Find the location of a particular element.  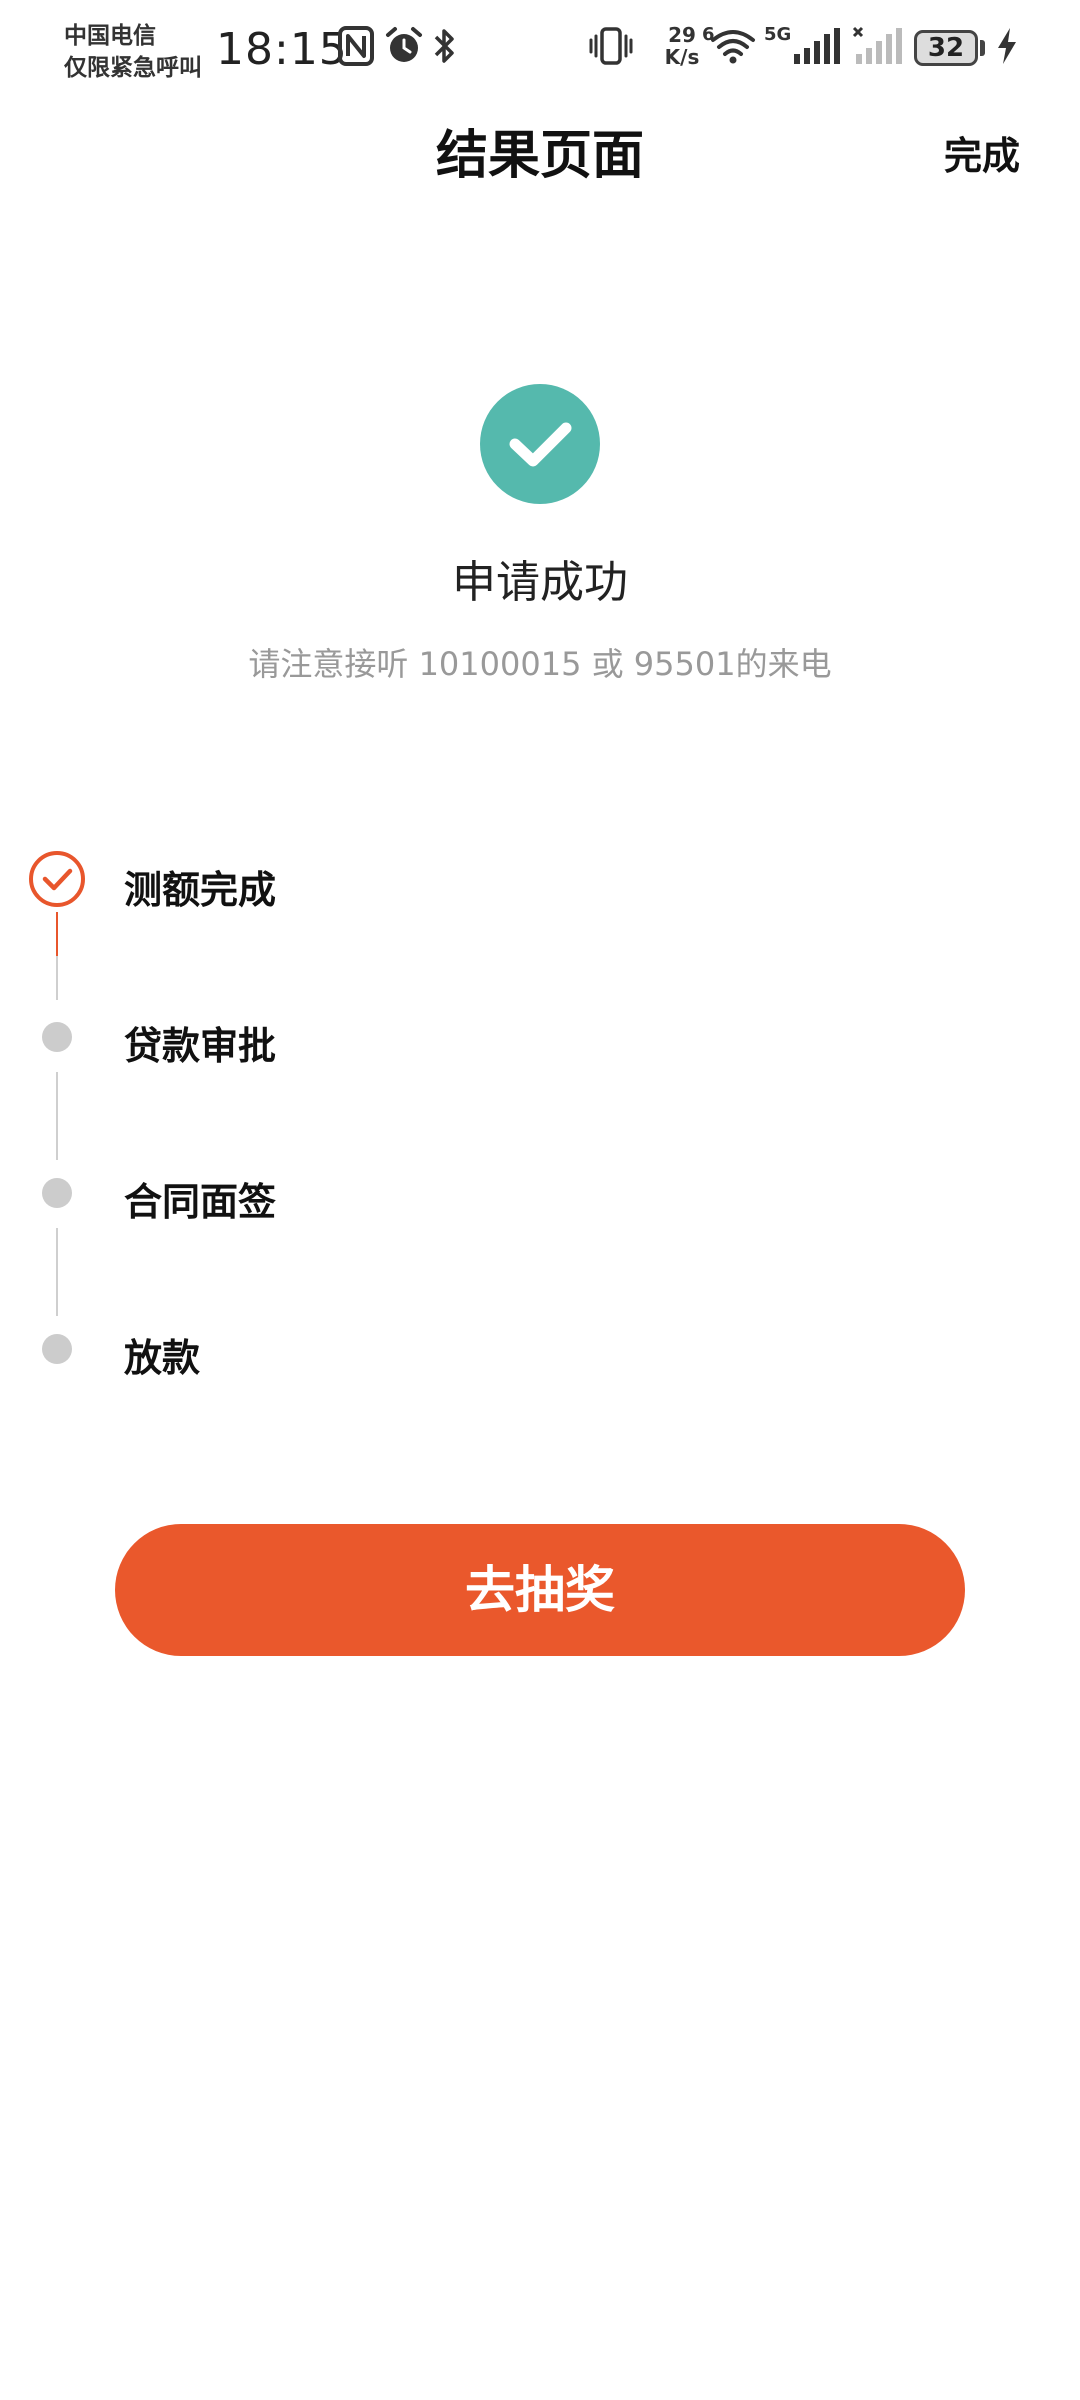

page-title: 结果页面 is located at coordinates (539, 156).